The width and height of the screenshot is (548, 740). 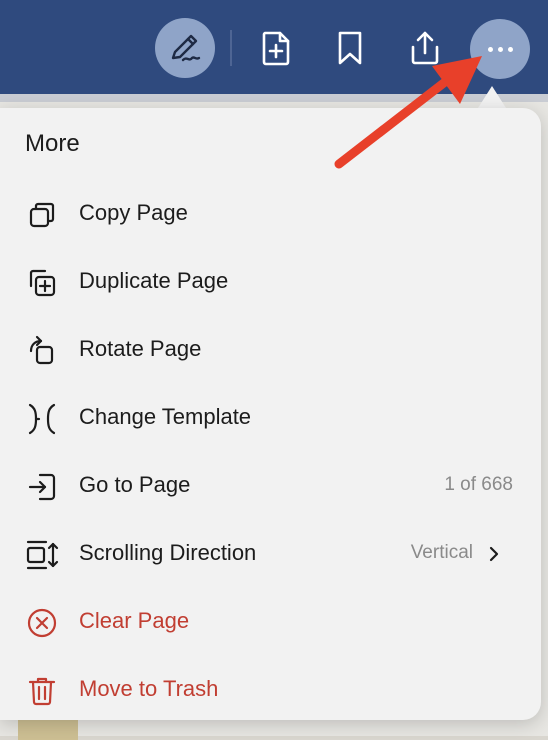 I want to click on trash-icon, so click(x=42, y=691).